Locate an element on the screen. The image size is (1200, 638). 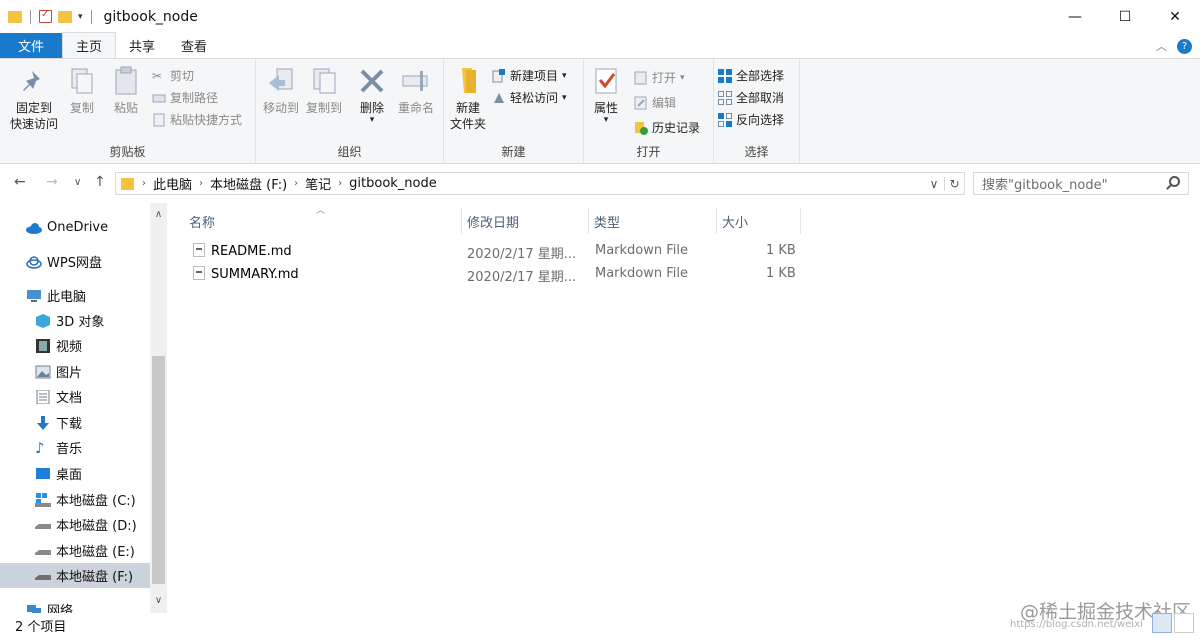
address-dropdown-icon: ∨ is located at coordinates (934, 184).